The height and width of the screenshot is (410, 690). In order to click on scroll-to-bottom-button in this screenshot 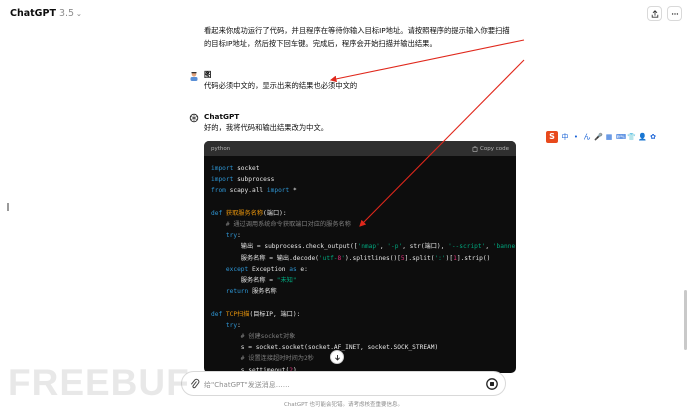, I will do `click(337, 357)`.